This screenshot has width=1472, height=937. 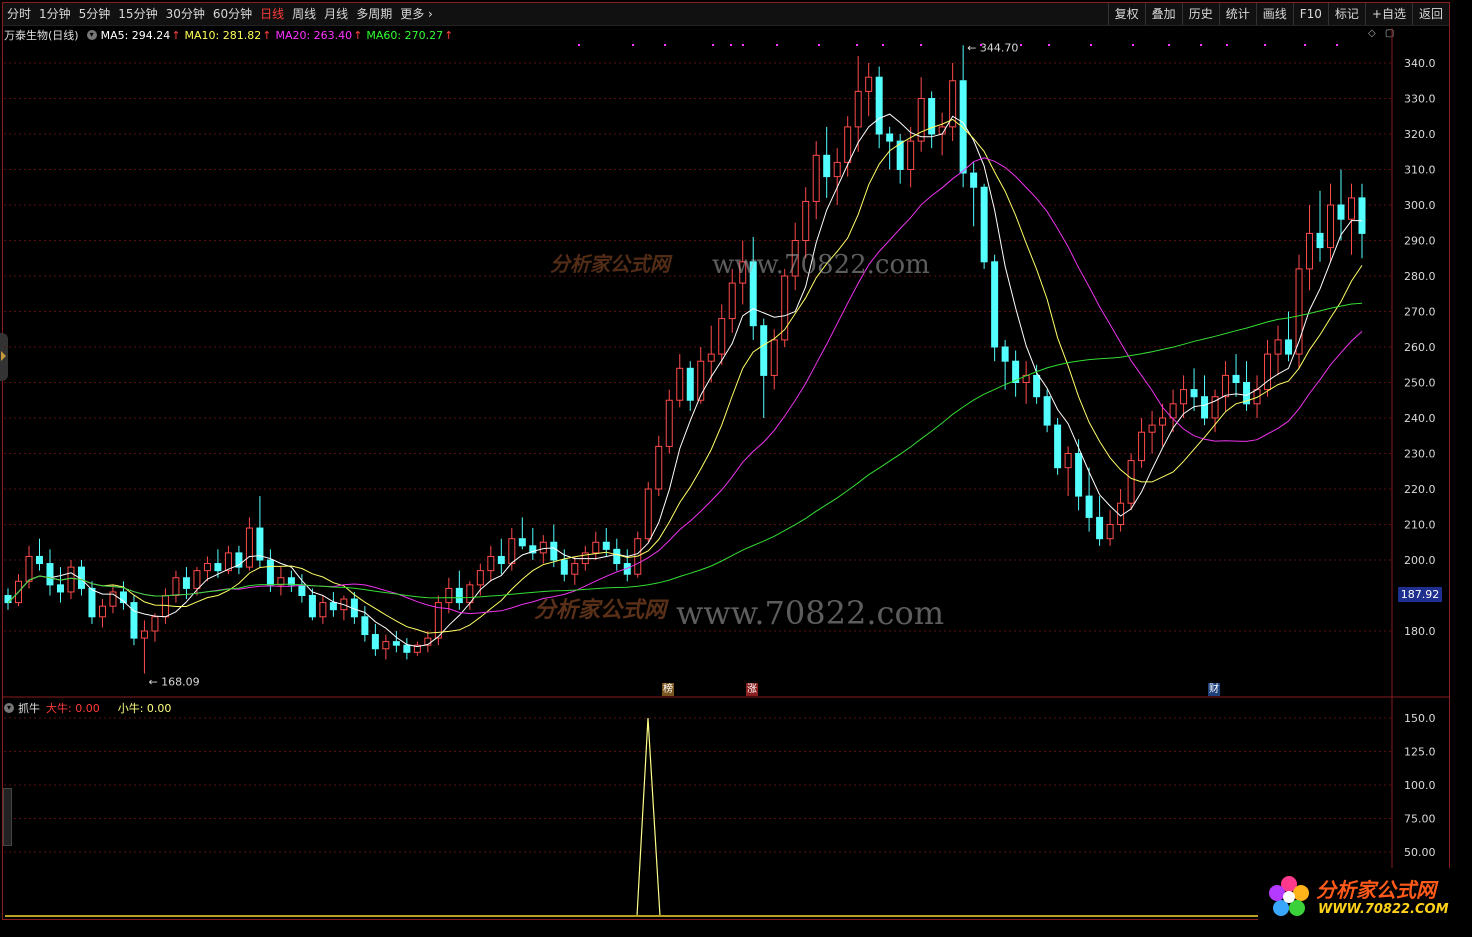 I want to click on current-price-badge: 187.92, so click(x=1420, y=594).